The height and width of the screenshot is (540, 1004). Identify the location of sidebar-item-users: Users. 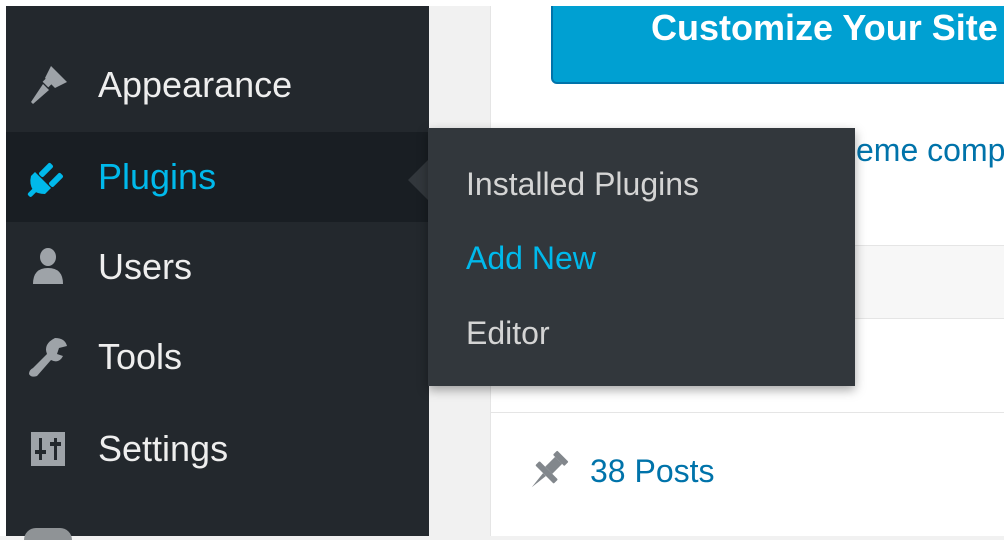
(217, 267).